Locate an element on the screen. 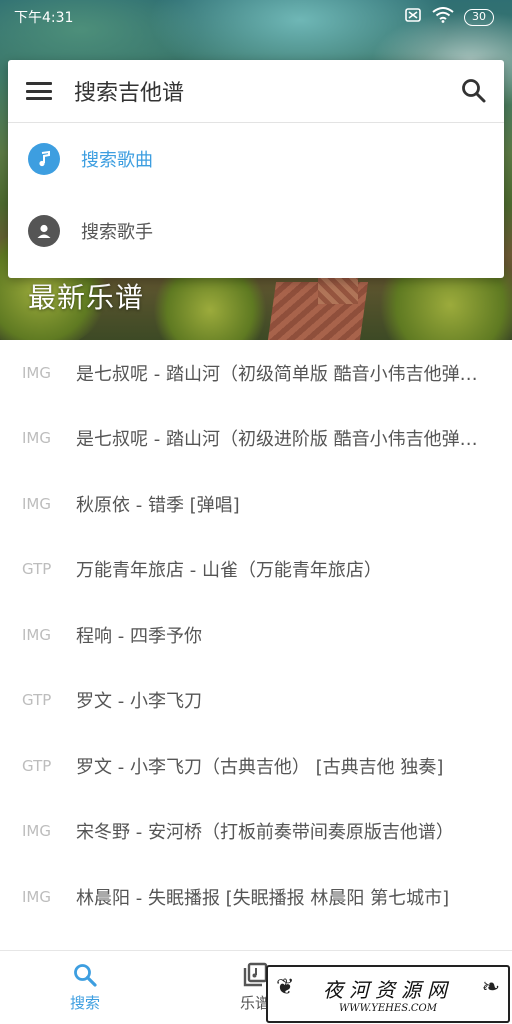  list-item: GTP 罗文 - 小李飞刀（古典吉他） [古典吉他 独奏] is located at coordinates (256, 766).